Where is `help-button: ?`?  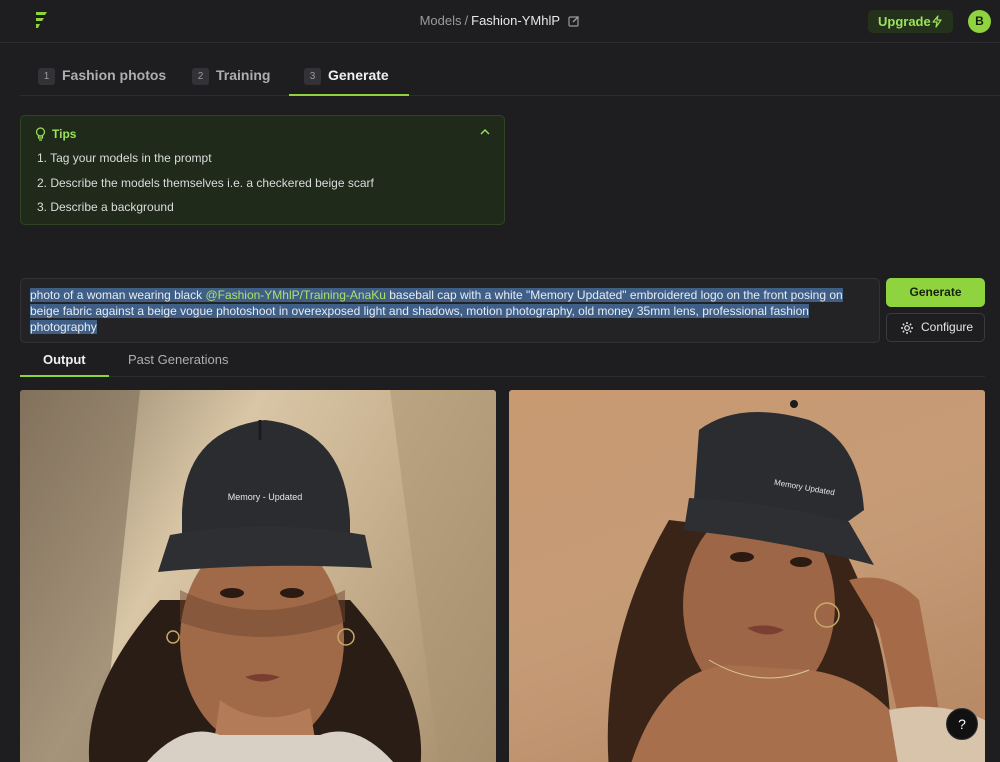
help-button: ? is located at coordinates (962, 724).